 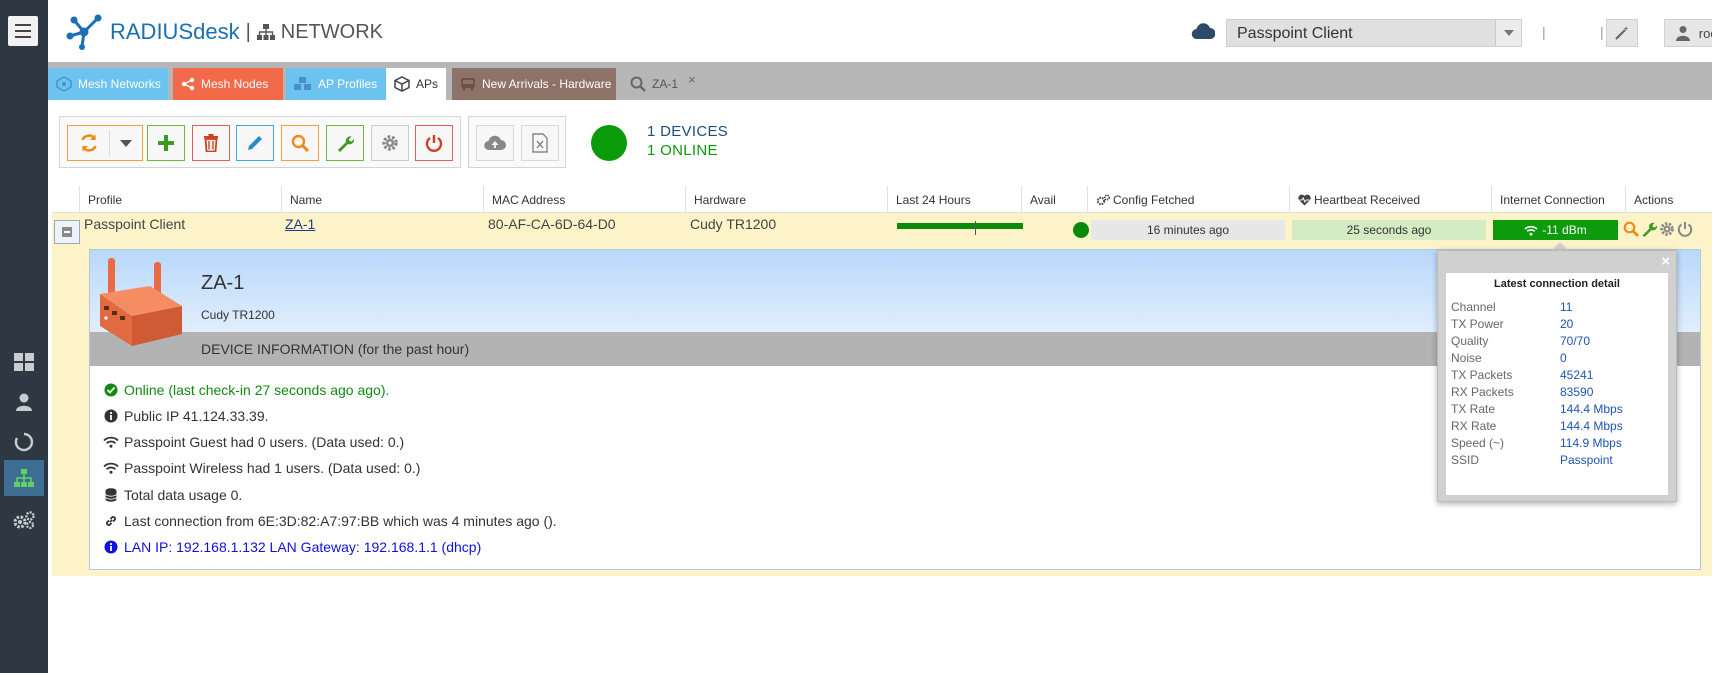 What do you see at coordinates (552, 224) in the screenshot?
I see `cell-mac-address: 80-AF-CA-6D-64-D0` at bounding box center [552, 224].